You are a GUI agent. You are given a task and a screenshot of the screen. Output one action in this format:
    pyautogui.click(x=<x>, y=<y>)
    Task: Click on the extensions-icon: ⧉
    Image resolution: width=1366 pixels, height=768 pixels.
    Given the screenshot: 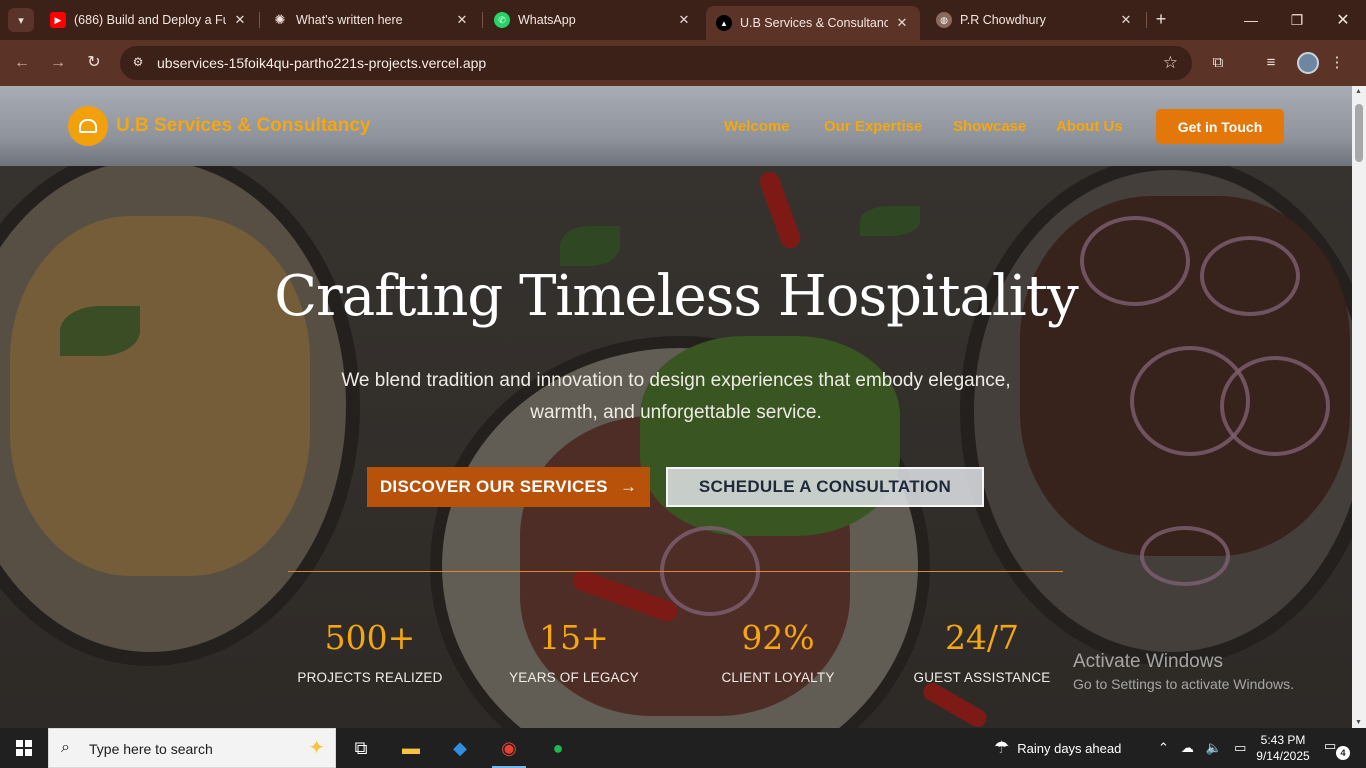 What is the action you would take?
    pyautogui.click(x=1218, y=63)
    